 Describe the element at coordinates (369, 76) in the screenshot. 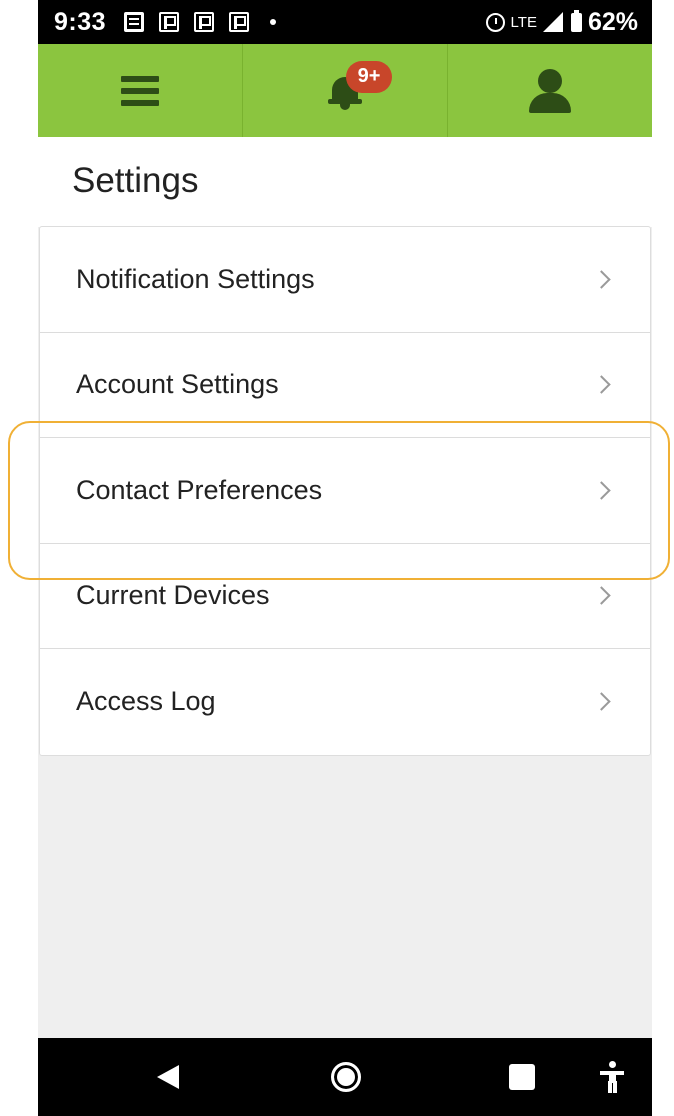

I see `notification-count-badge: 9+` at that location.